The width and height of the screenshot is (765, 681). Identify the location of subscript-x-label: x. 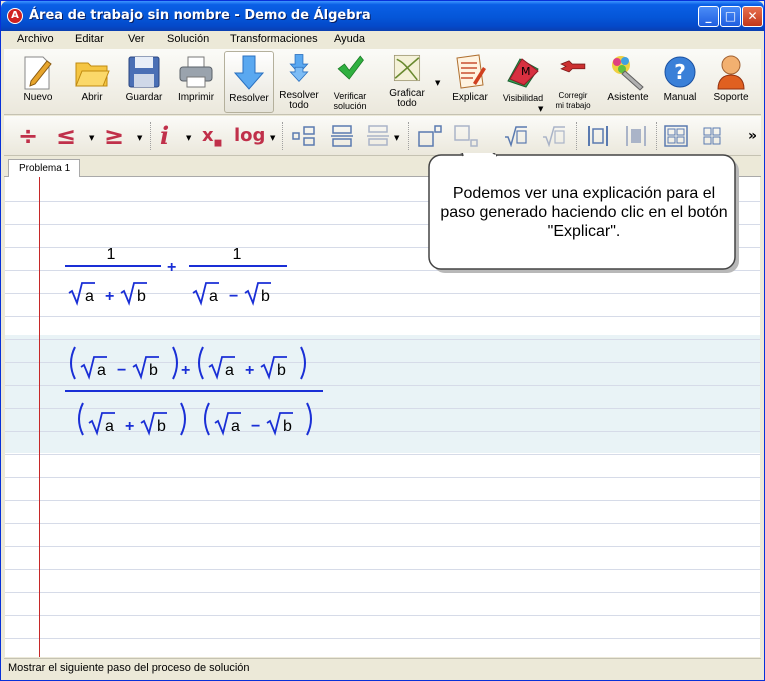
(208, 135).